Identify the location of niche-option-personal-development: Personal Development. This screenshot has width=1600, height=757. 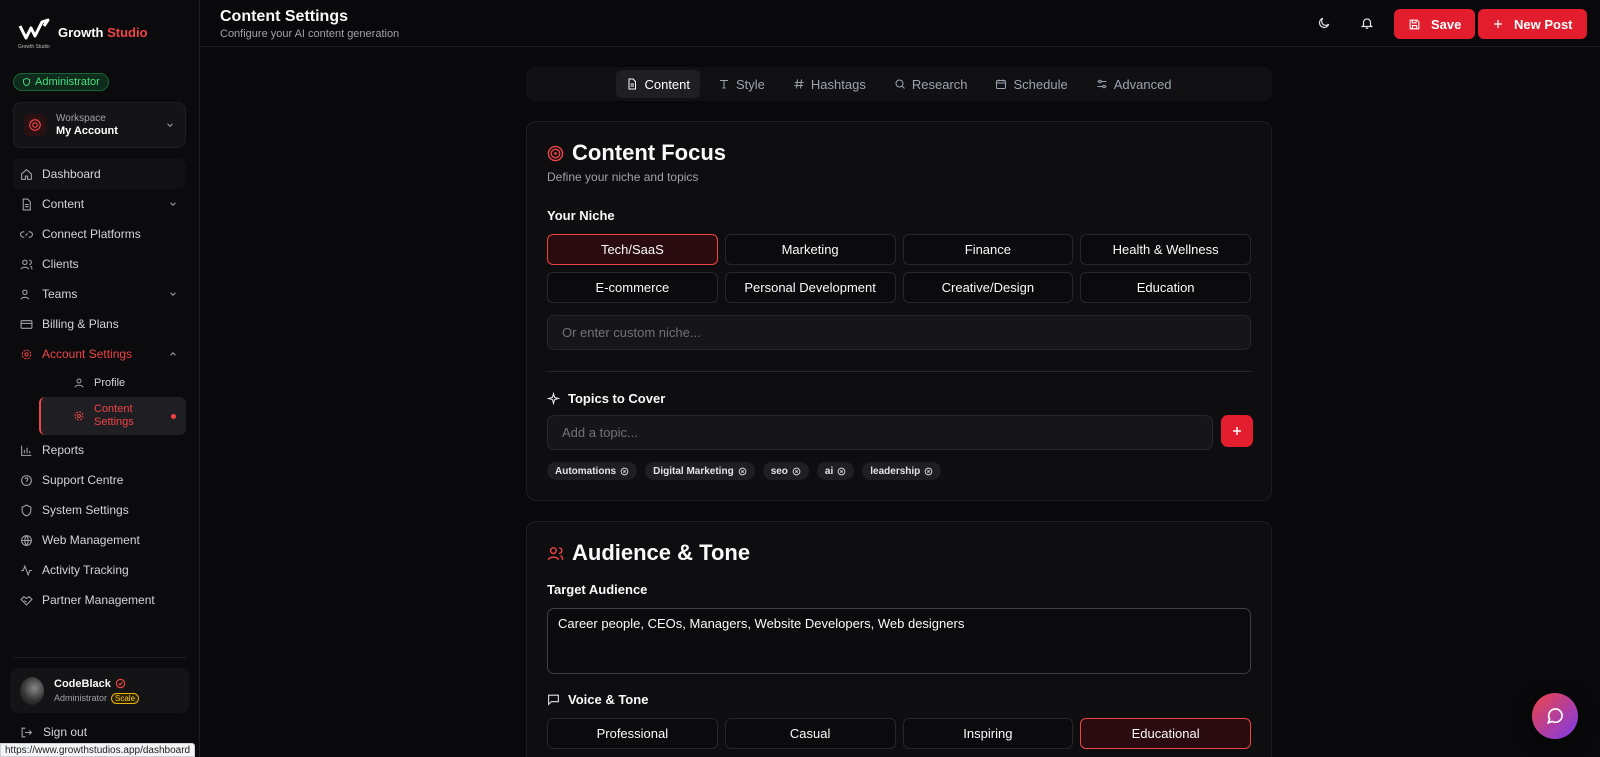
(810, 287).